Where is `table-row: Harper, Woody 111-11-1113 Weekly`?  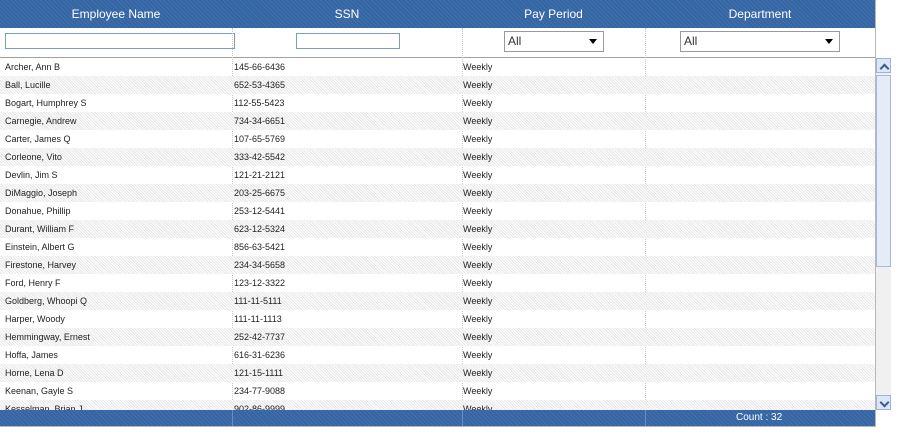
table-row: Harper, Woody 111-11-1113 Weekly is located at coordinates (437, 319).